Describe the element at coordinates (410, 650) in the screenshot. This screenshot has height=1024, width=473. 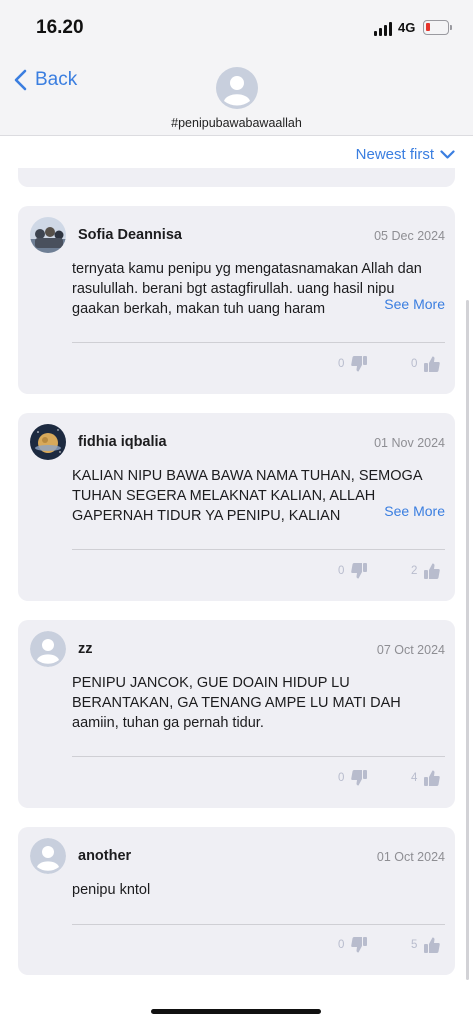
I see `comment-date: 07 Oct 2024` at that location.